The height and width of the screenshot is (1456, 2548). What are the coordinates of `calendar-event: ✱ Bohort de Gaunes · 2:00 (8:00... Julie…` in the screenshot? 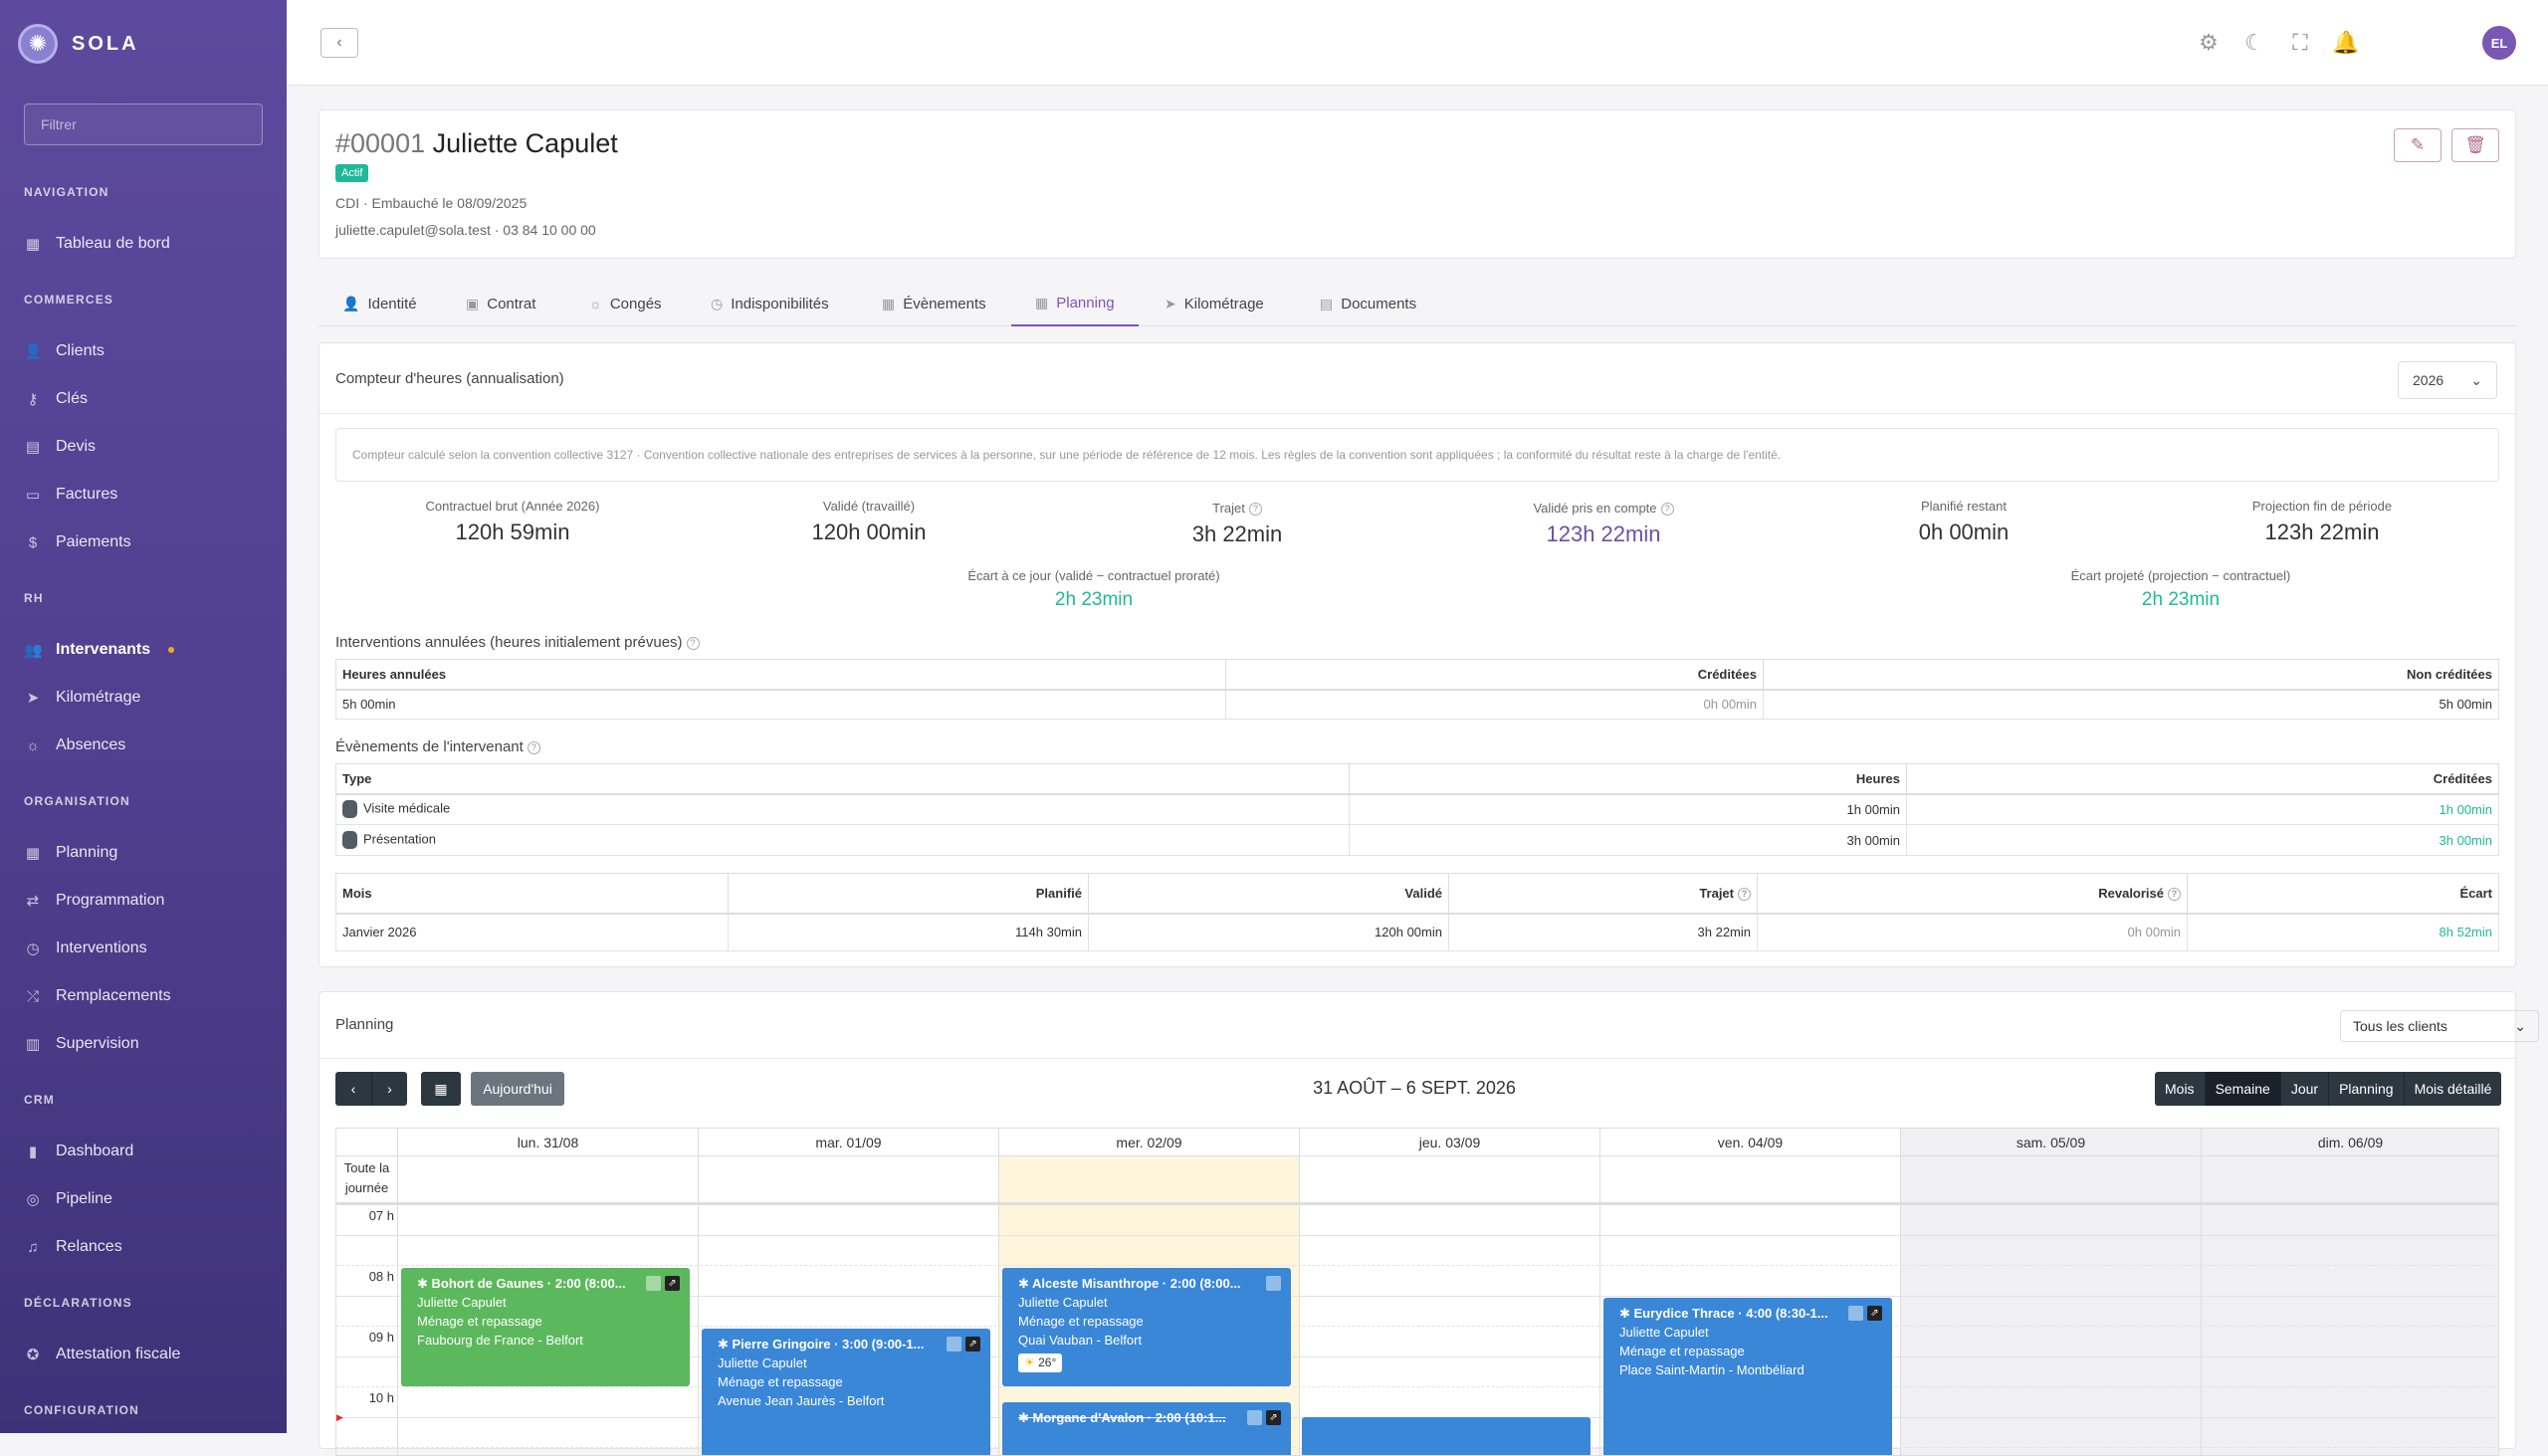 It's located at (545, 1327).